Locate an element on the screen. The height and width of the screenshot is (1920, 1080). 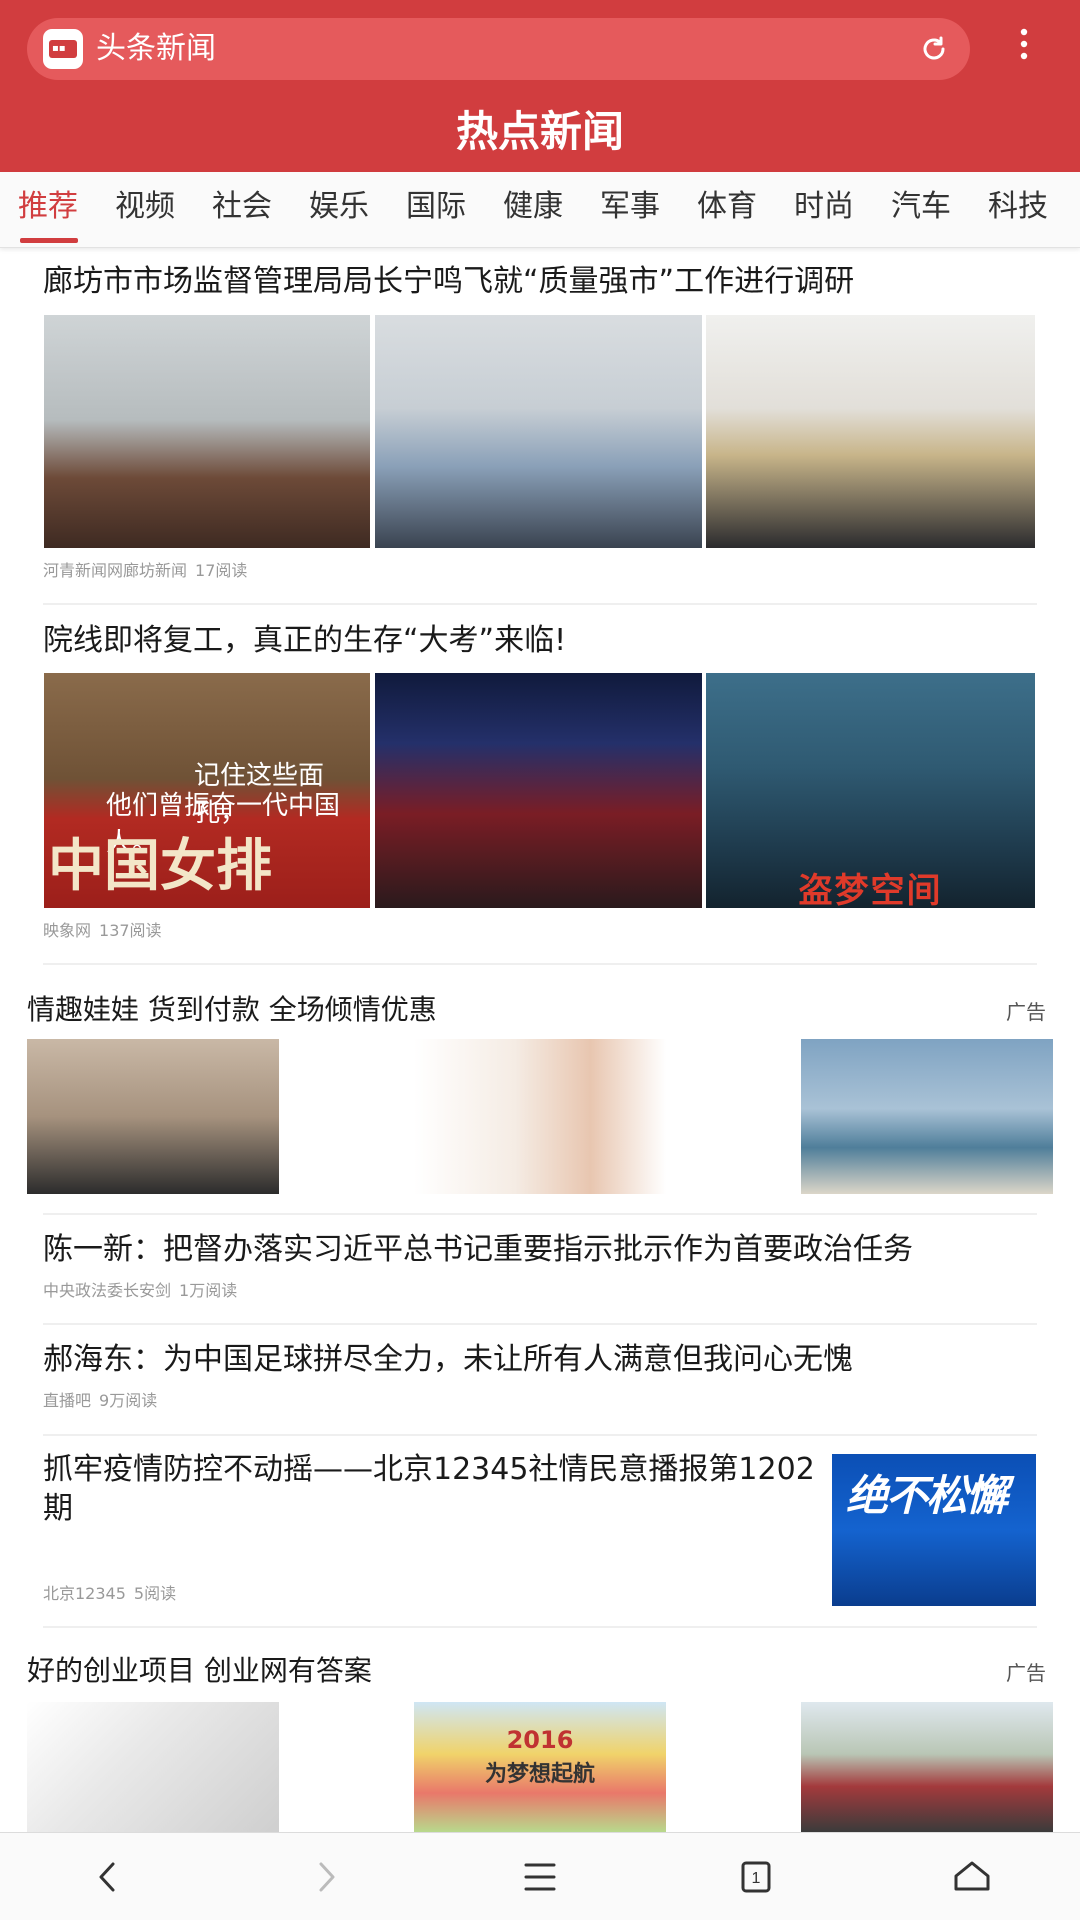
article-meta: 河青新闻网廊坊新闻 17阅读 is located at coordinates (149, 571).